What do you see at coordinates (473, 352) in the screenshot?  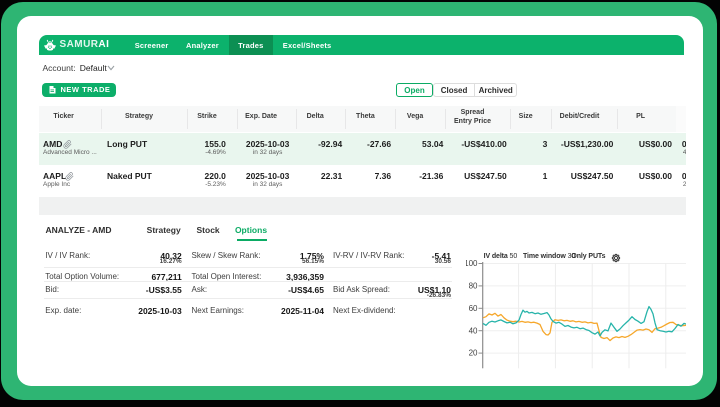 I see `svg-text: 20` at bounding box center [473, 352].